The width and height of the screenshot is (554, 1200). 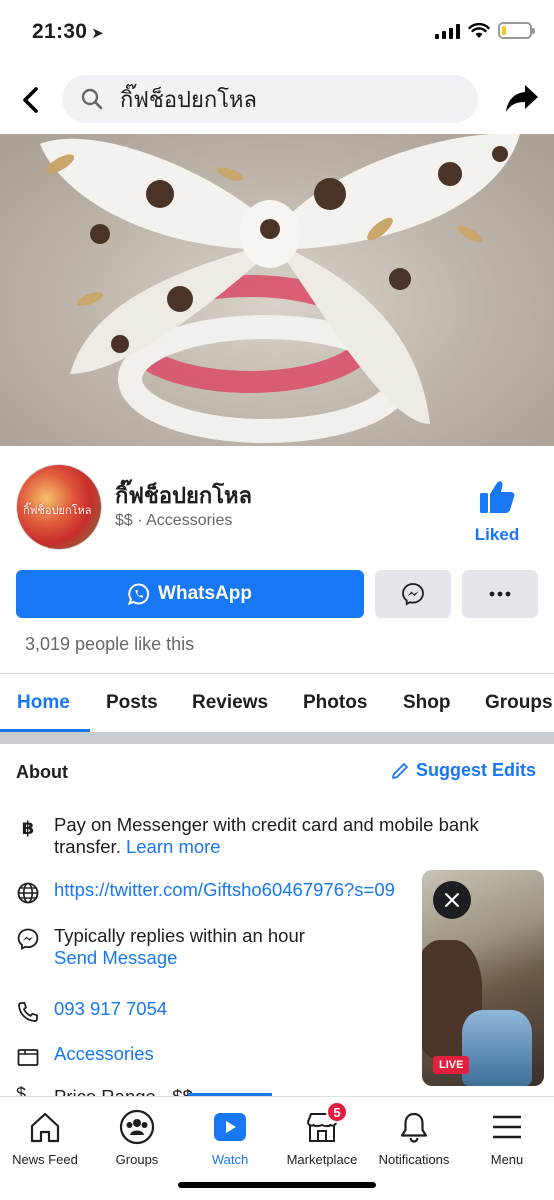 What do you see at coordinates (322, 1159) in the screenshot?
I see `nav-label-marketplace: Marketplace` at bounding box center [322, 1159].